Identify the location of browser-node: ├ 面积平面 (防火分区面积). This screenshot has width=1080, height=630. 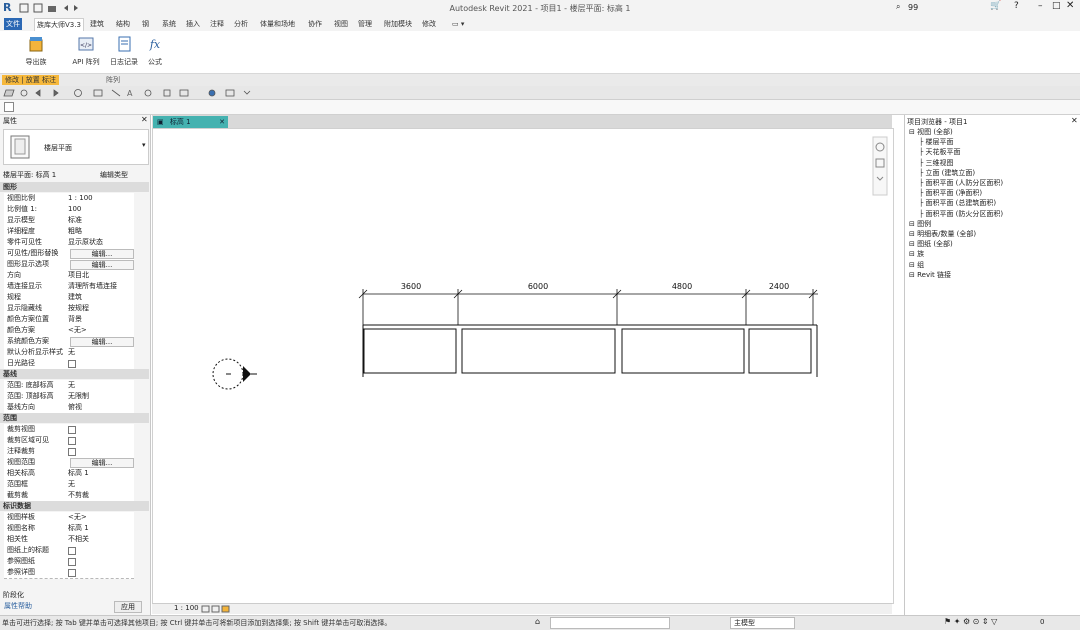
(961, 214).